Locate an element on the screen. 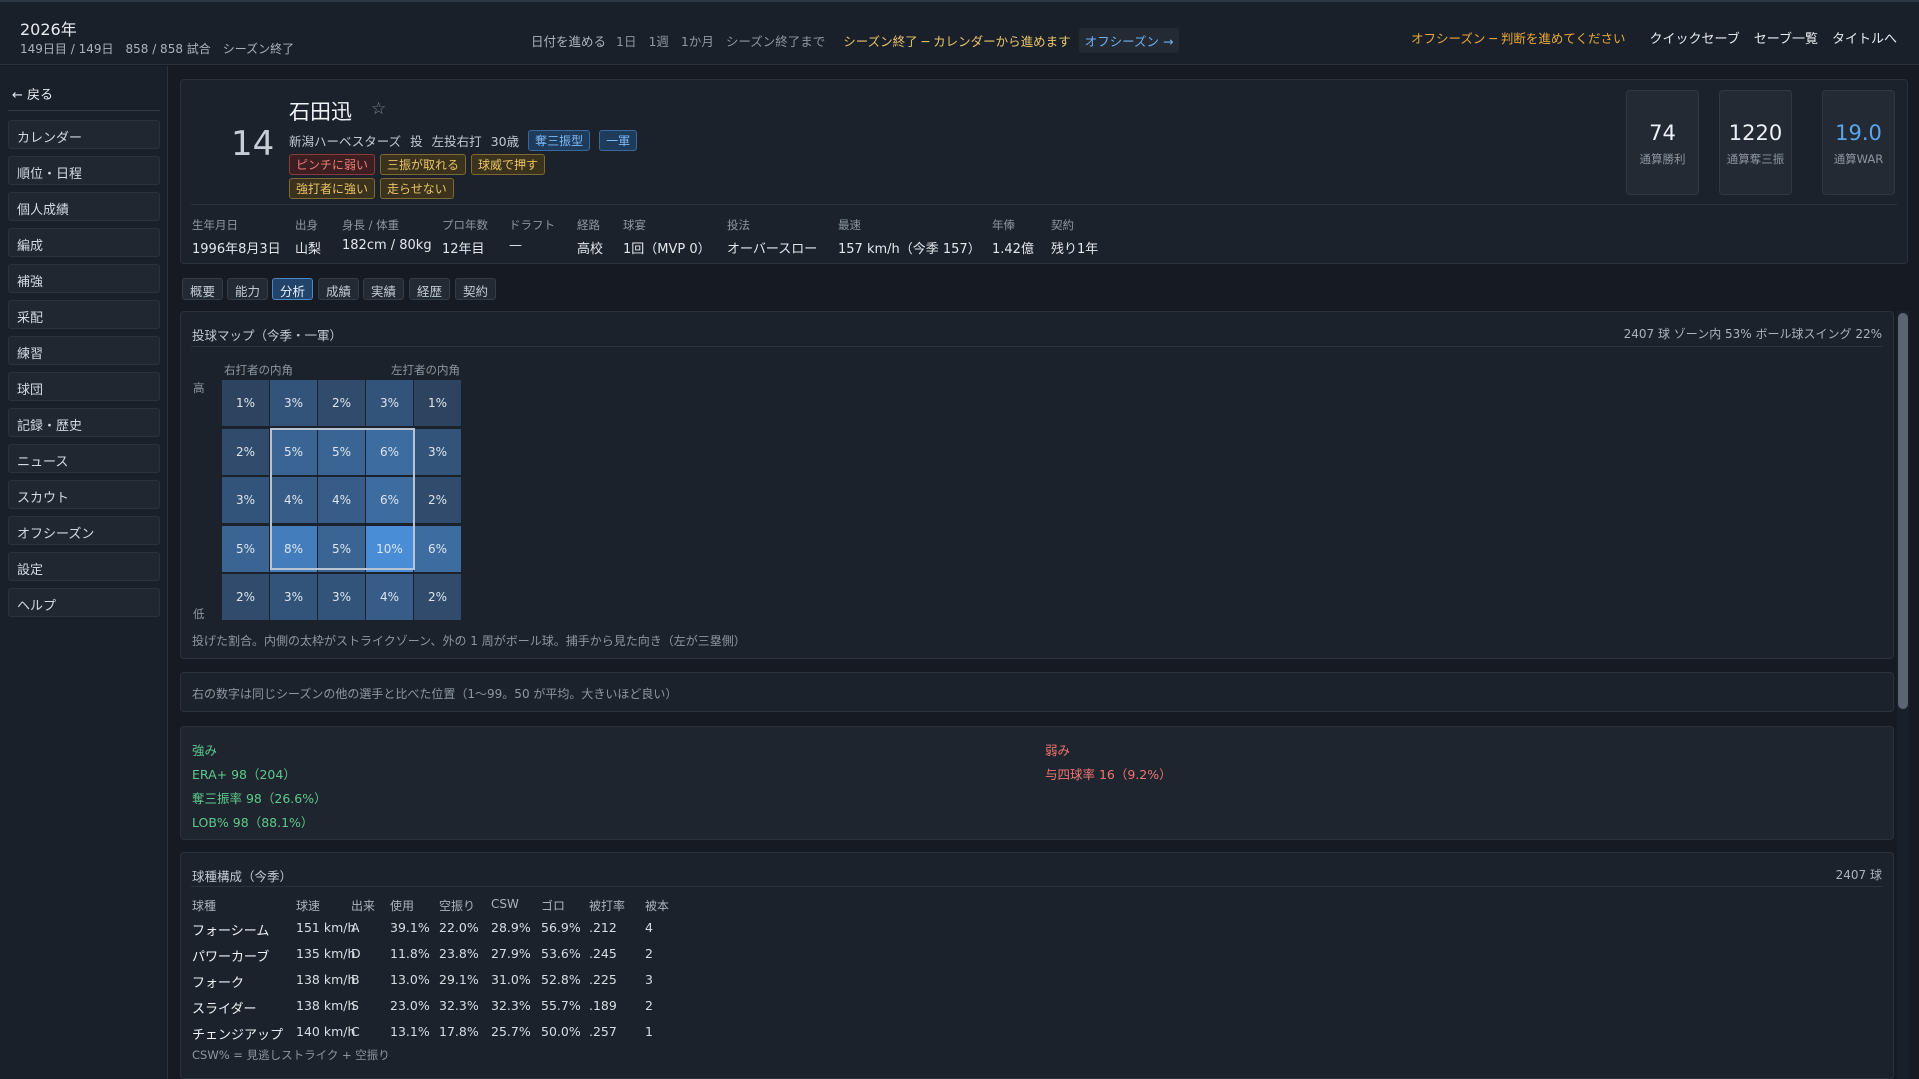 Image resolution: width=1919 pixels, height=1079 pixels. advance-1week-button: 1週 is located at coordinates (658, 40).